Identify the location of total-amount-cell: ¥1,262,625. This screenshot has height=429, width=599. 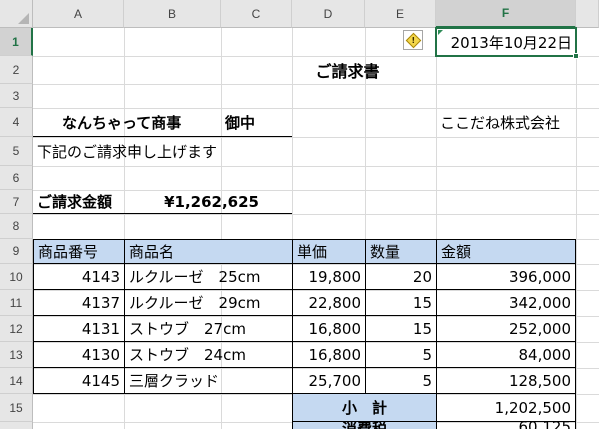
(208, 202).